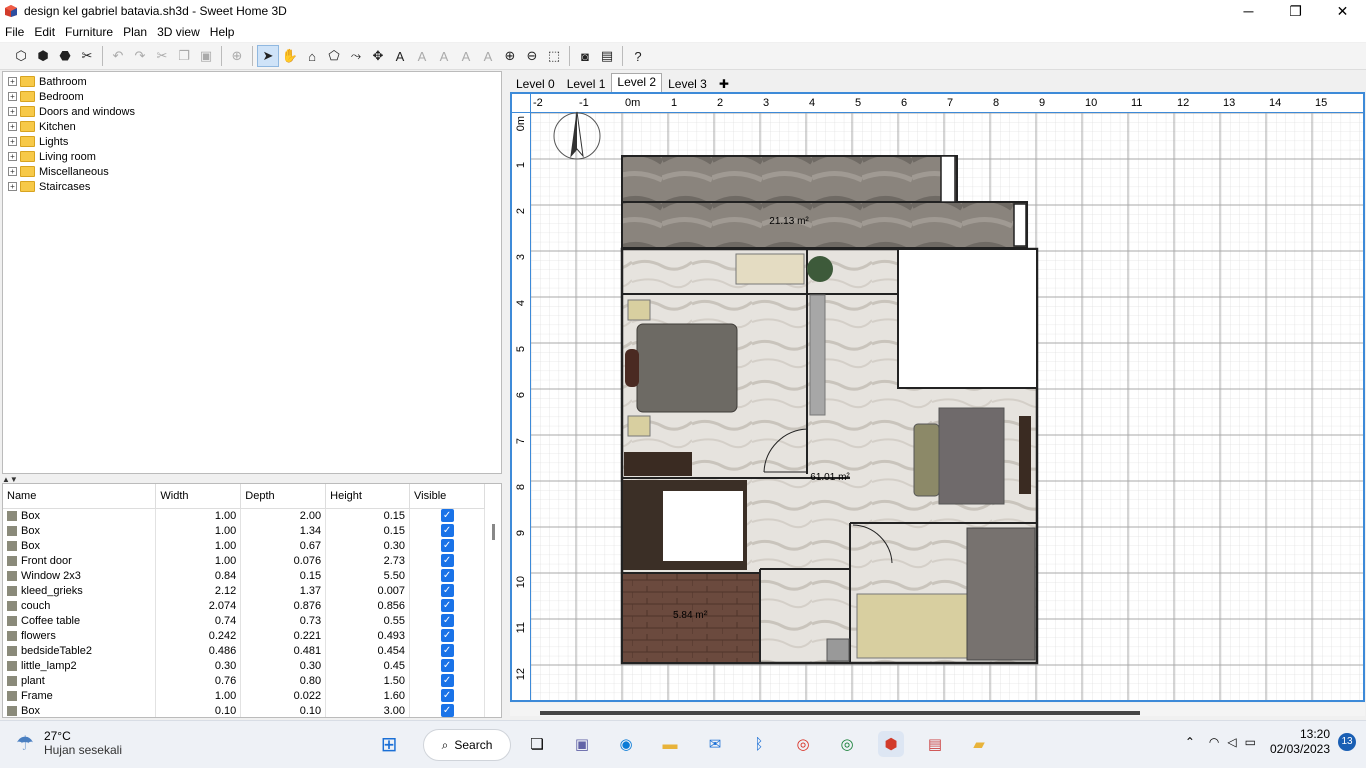 The width and height of the screenshot is (1366, 768). What do you see at coordinates (252, 156) in the screenshot?
I see `catalog-category: + Living room` at bounding box center [252, 156].